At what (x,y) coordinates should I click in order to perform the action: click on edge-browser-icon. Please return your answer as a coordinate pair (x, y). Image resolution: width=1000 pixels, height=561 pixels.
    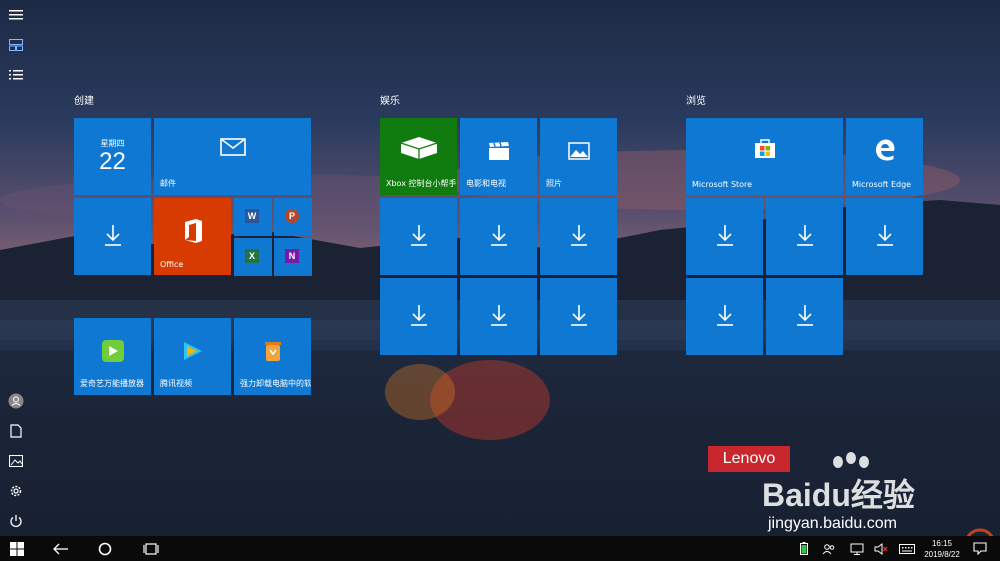
    Looking at the image, I should click on (885, 152).